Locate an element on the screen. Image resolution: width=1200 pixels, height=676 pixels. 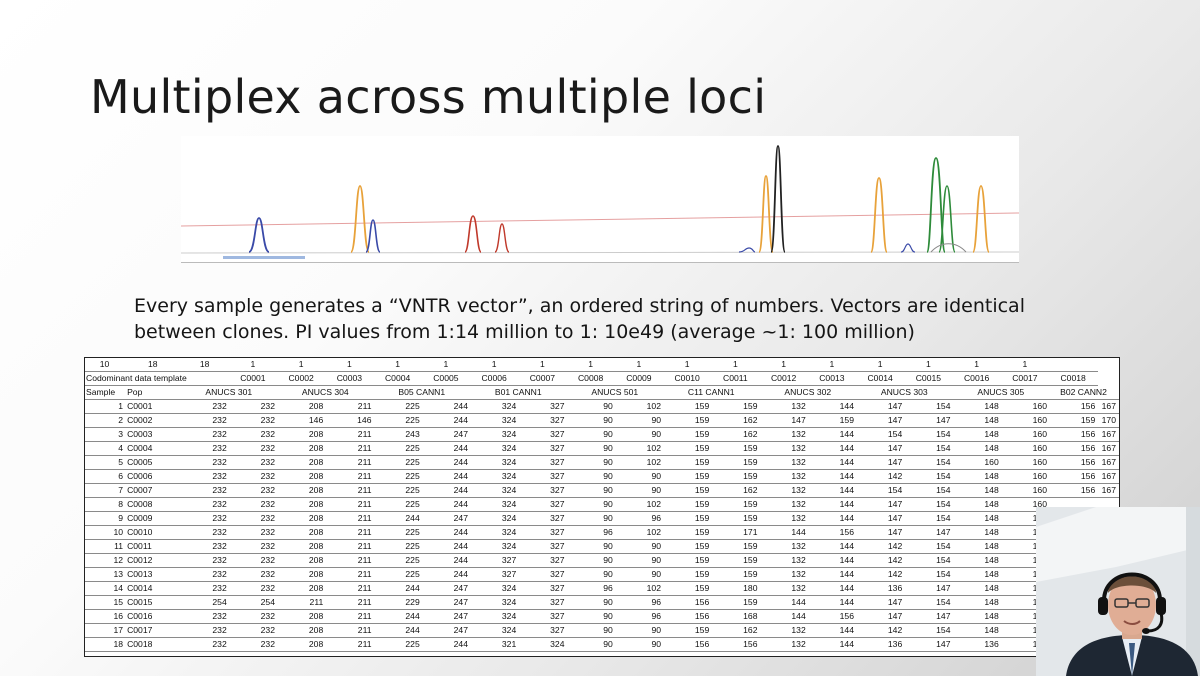
table-cell: C0001 is located at coordinates (154, 406).